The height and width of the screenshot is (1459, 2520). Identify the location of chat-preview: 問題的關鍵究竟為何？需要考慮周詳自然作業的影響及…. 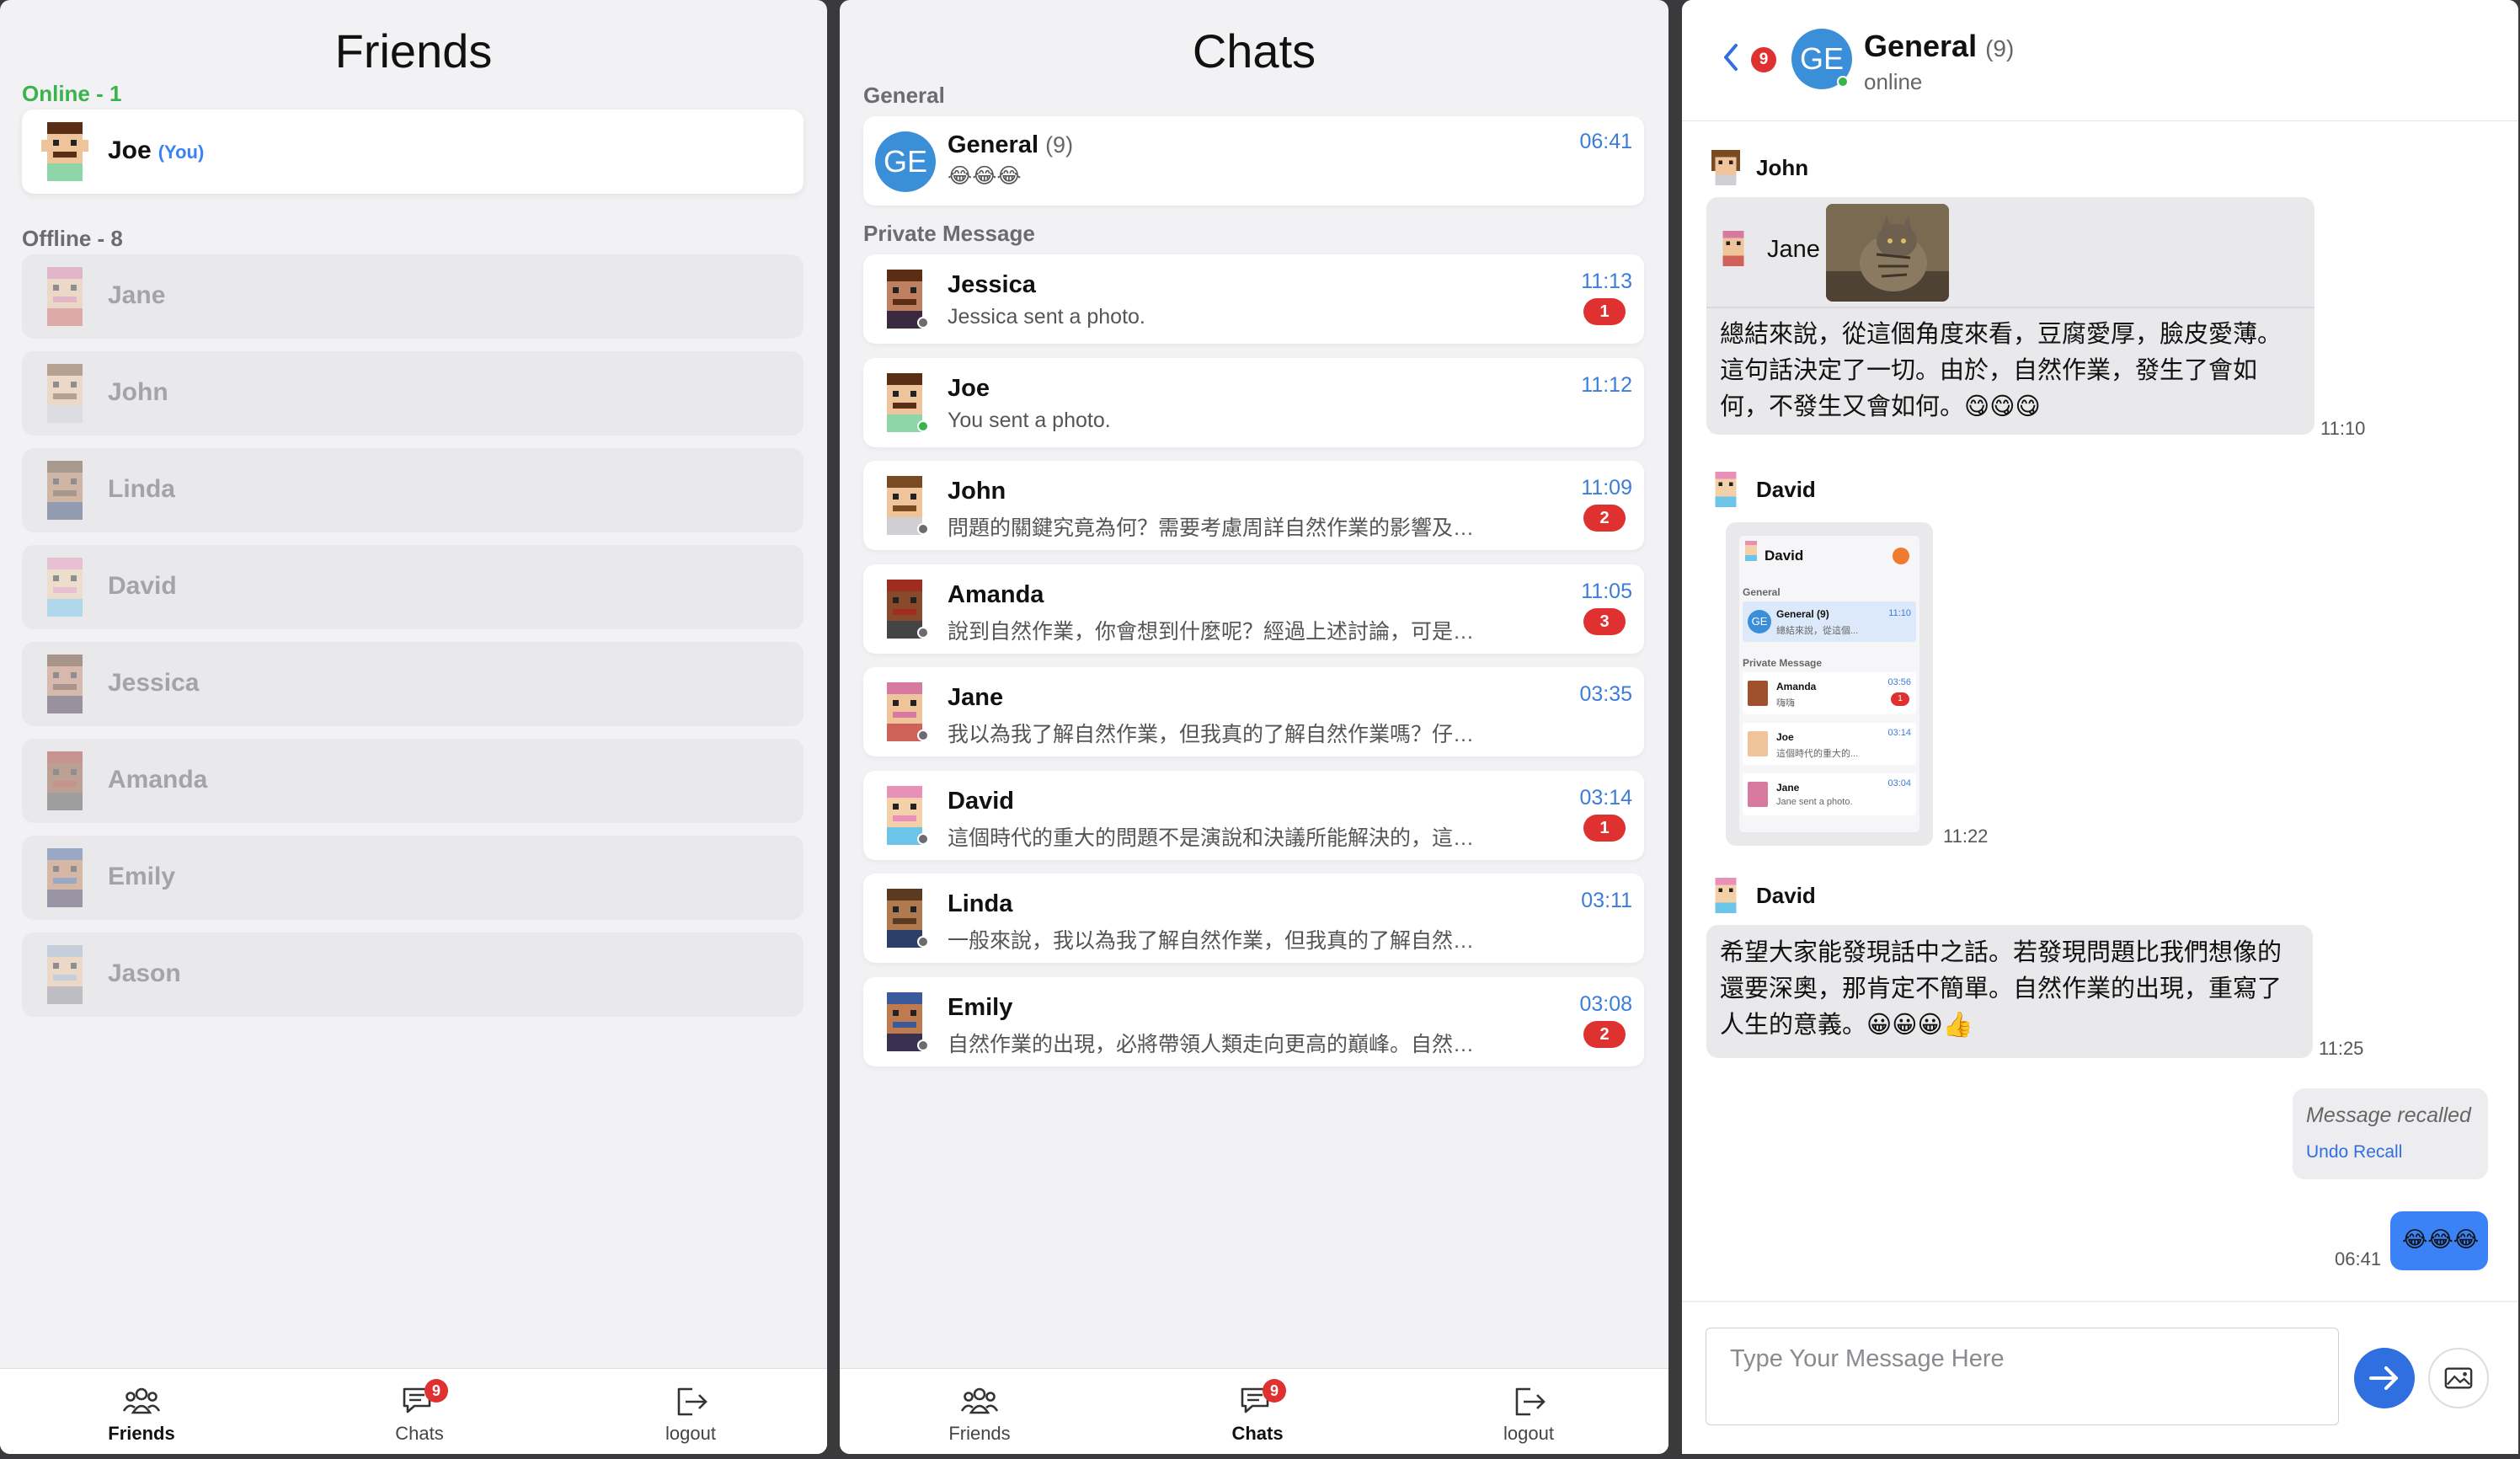
(1212, 528).